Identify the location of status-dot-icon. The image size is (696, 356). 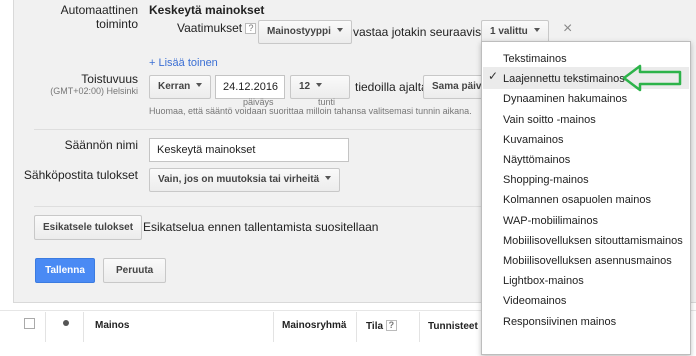
(66, 323).